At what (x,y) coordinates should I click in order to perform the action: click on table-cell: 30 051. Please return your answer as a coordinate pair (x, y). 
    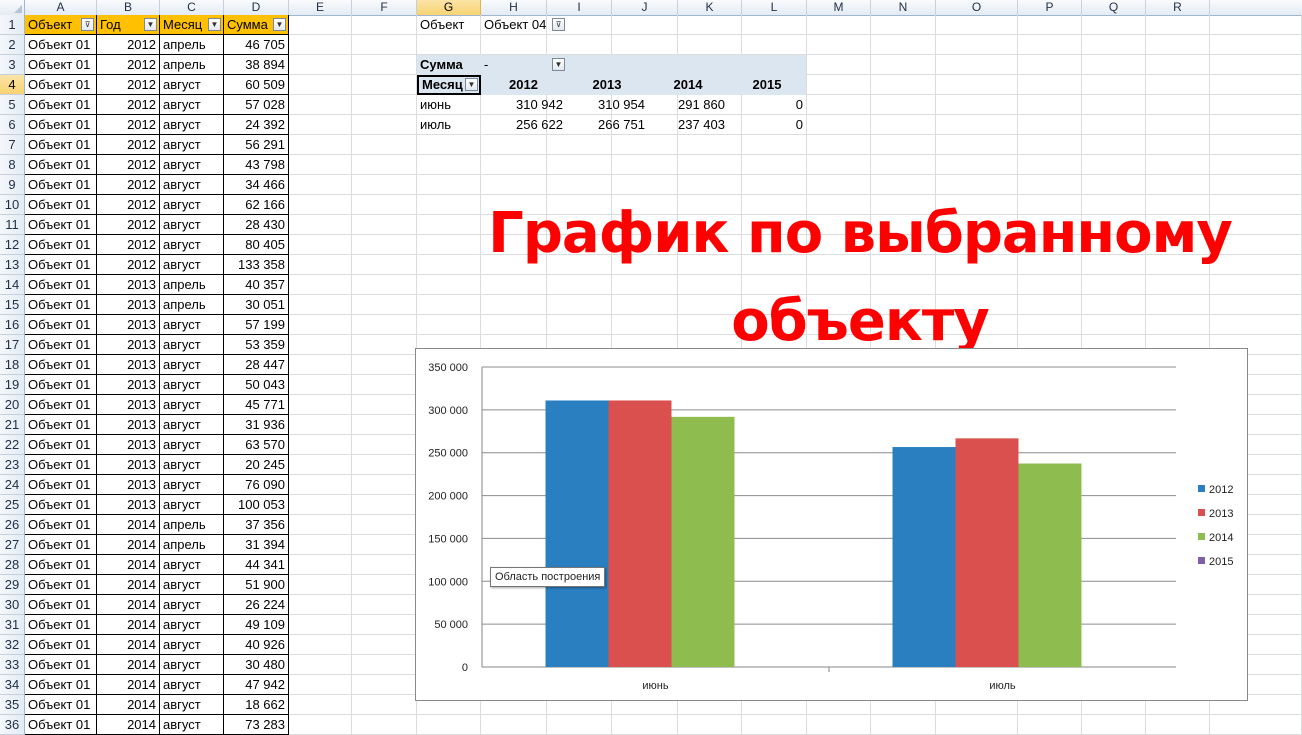
    Looking at the image, I should click on (256, 305).